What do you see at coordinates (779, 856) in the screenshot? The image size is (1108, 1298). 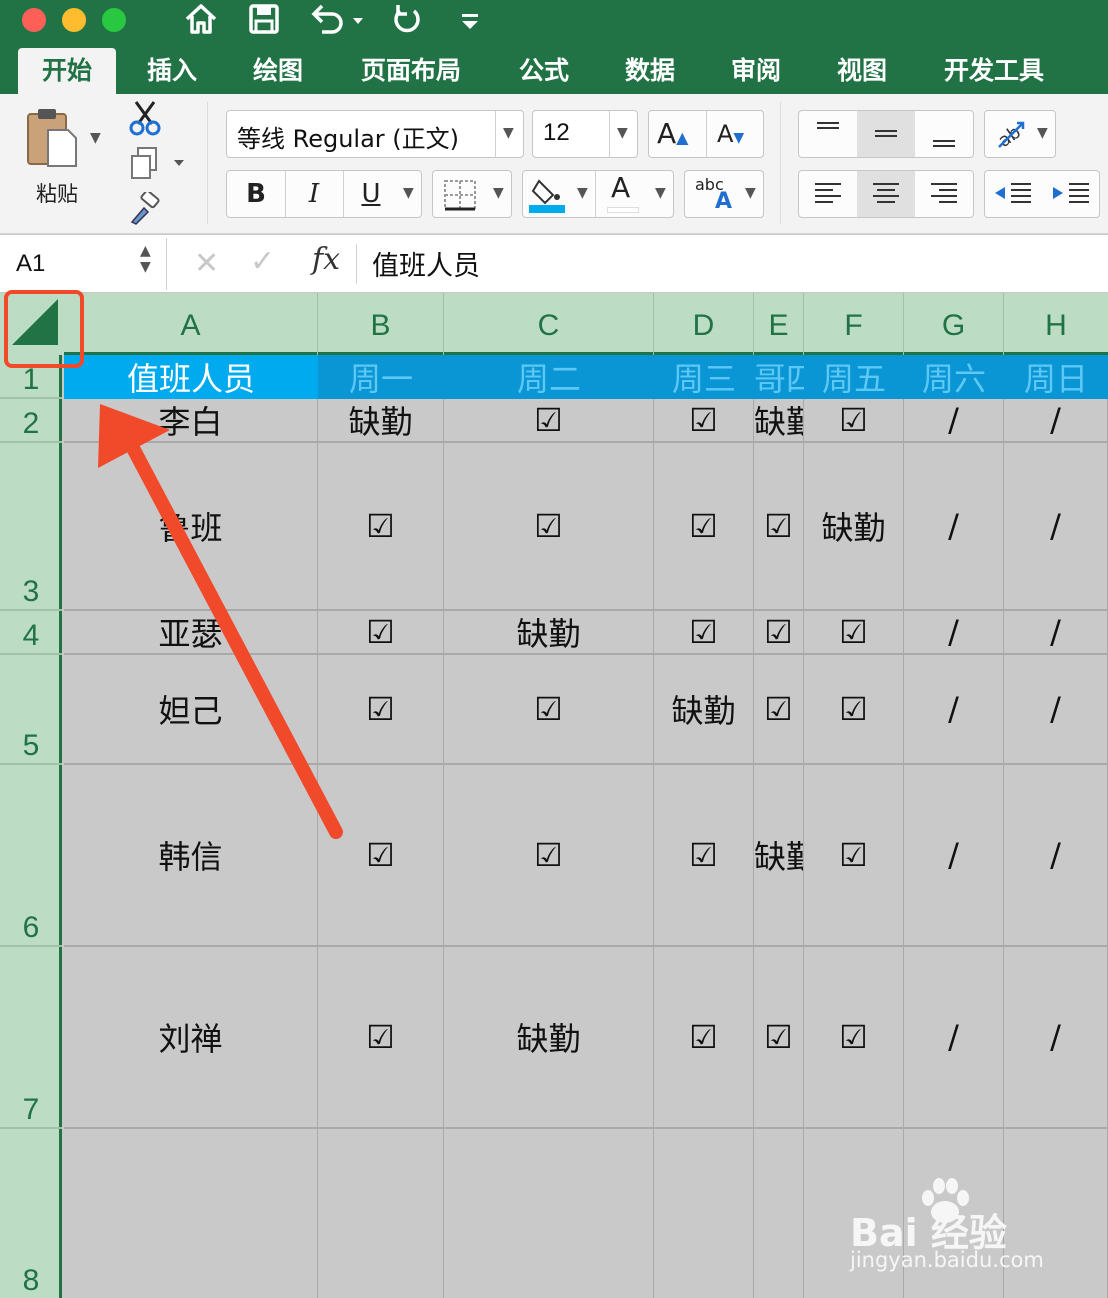 I see `cell-e6: 缺勤` at bounding box center [779, 856].